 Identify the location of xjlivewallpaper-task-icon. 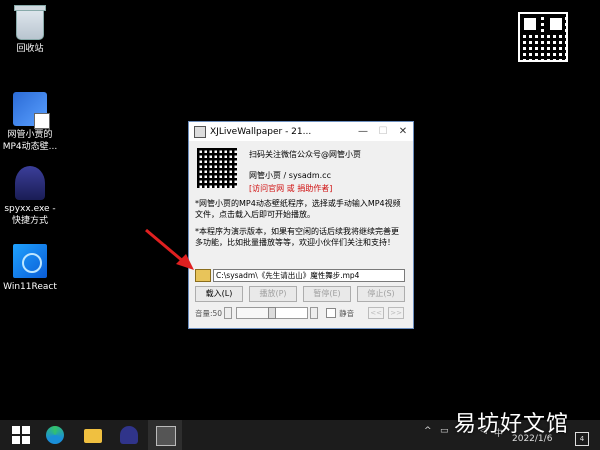
(166, 436).